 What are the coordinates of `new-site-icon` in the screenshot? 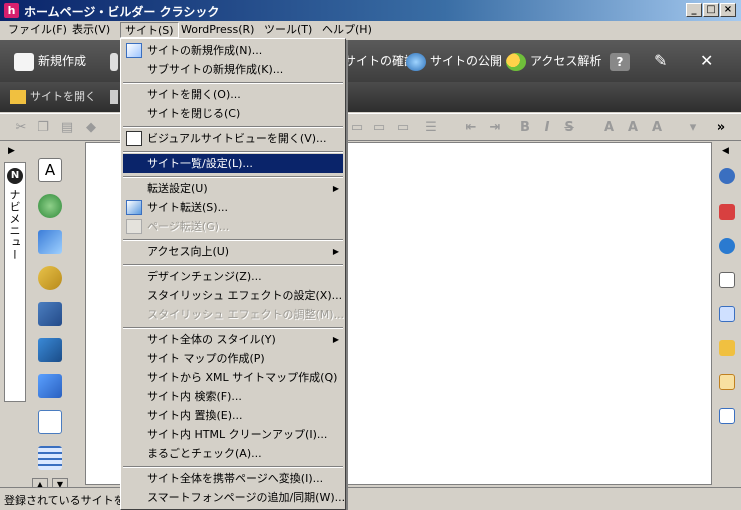 It's located at (134, 50).